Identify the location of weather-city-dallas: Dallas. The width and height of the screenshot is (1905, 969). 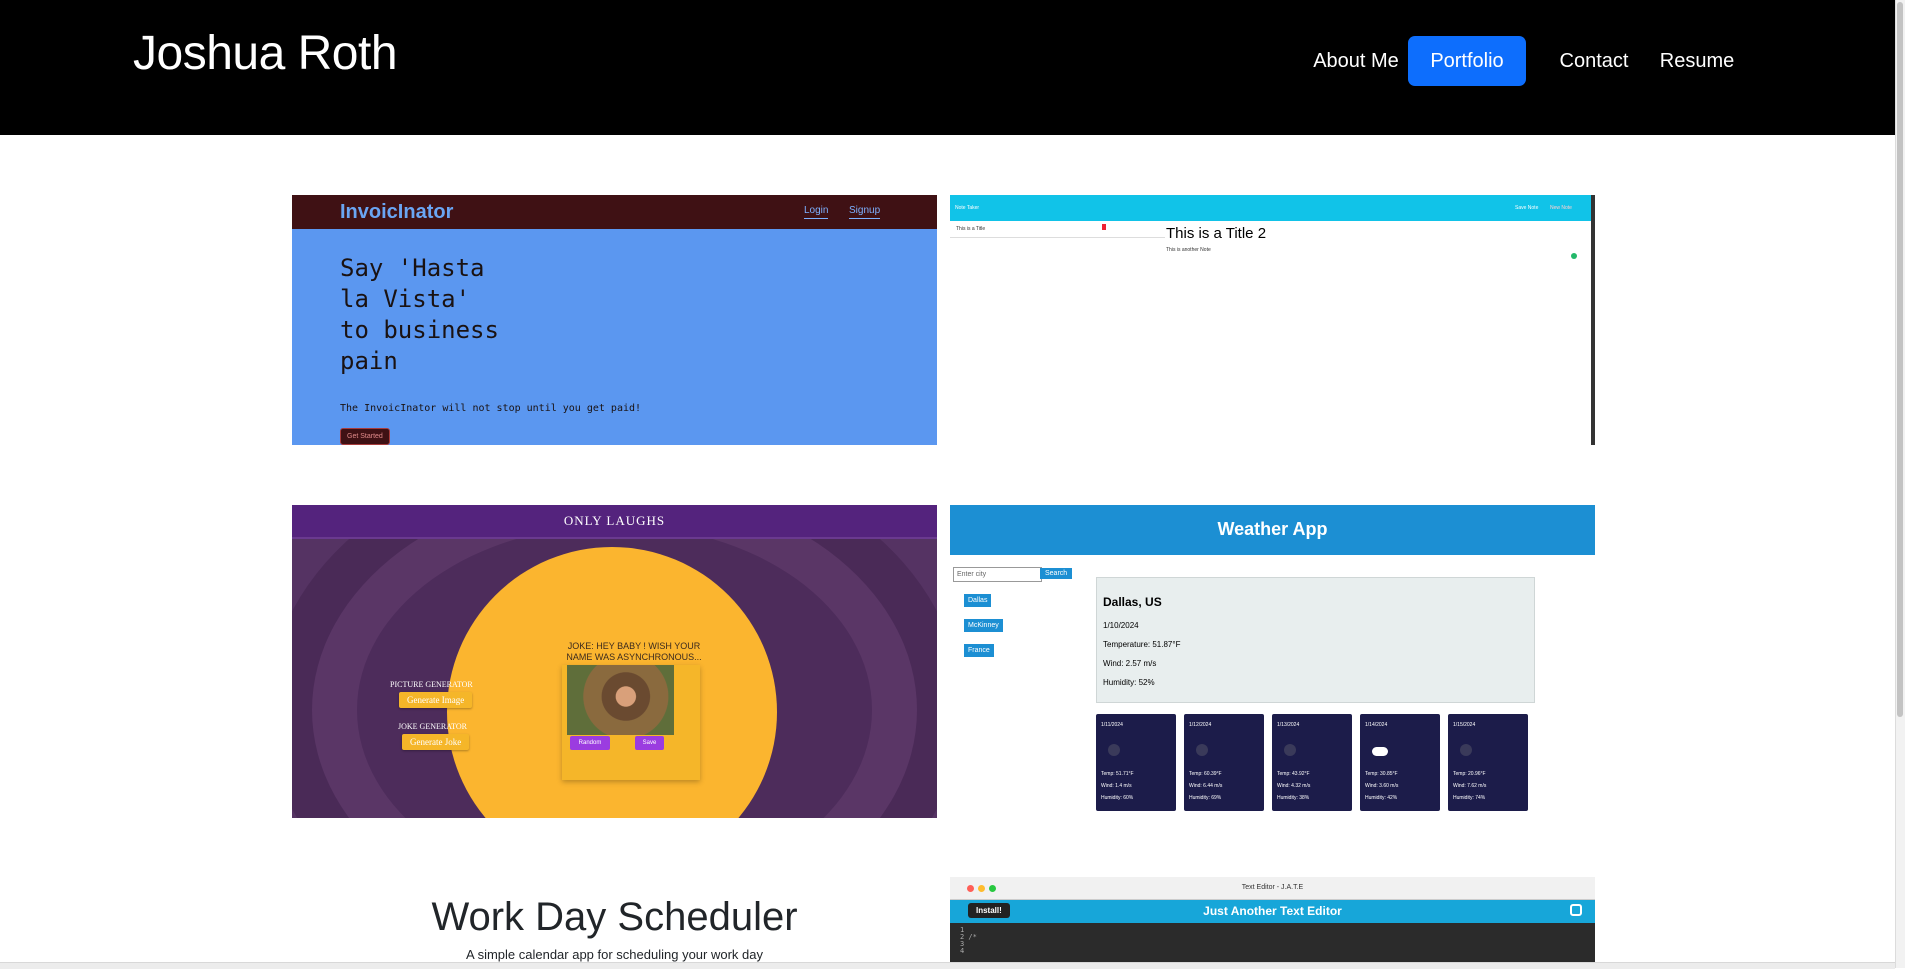
(978, 600).